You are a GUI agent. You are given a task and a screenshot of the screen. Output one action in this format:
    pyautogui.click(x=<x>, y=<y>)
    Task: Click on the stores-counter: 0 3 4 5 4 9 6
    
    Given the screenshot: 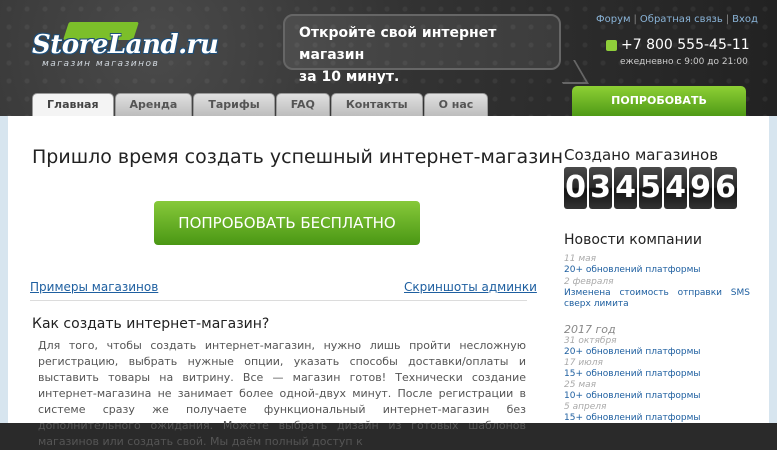 What is the action you would take?
    pyautogui.click(x=651, y=188)
    